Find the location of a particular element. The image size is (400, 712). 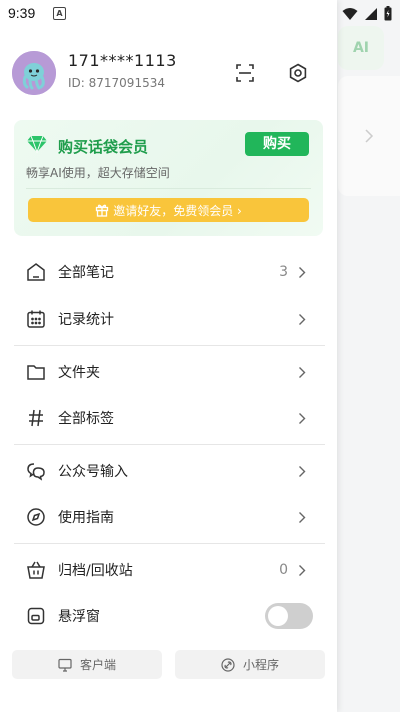

menu-label: 文件夹 is located at coordinates (79, 373).